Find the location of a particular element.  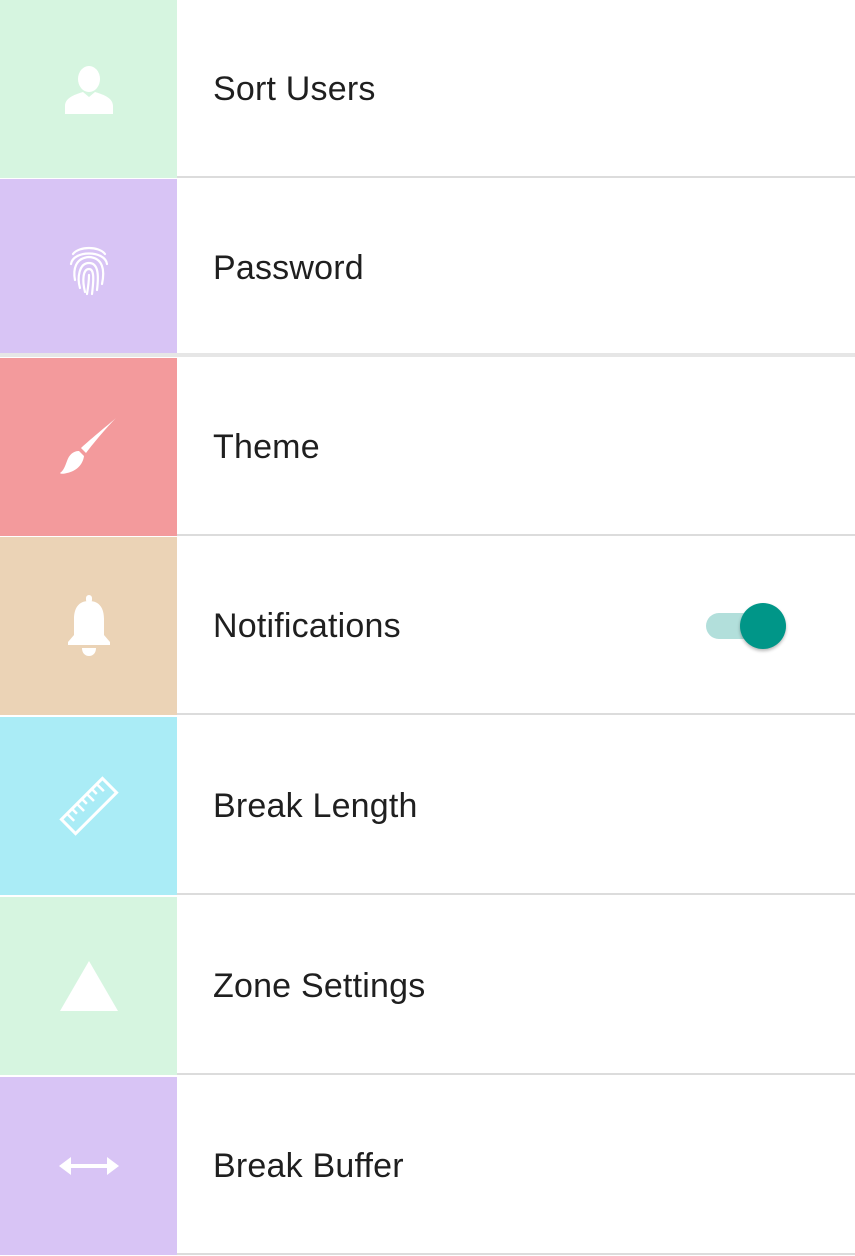

settings-item-notifications: Notifications is located at coordinates (427, 626).